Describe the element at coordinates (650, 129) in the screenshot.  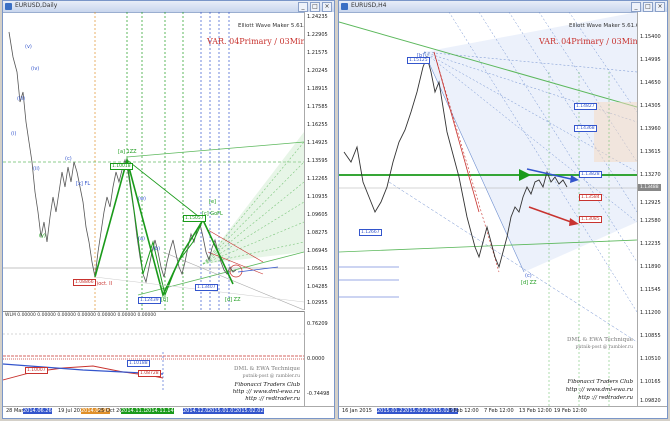
I see `price-tick: 1.13960` at that location.